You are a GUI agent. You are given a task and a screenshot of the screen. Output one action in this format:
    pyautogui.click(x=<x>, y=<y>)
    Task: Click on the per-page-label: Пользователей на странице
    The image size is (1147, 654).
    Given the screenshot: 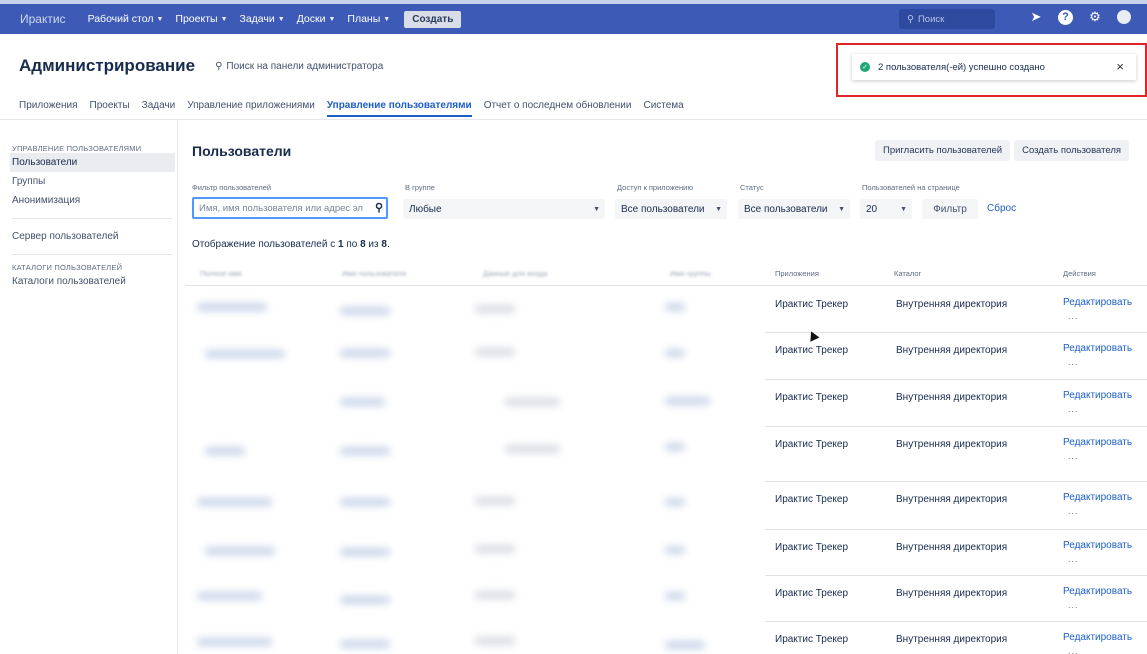 What is the action you would take?
    pyautogui.click(x=911, y=187)
    